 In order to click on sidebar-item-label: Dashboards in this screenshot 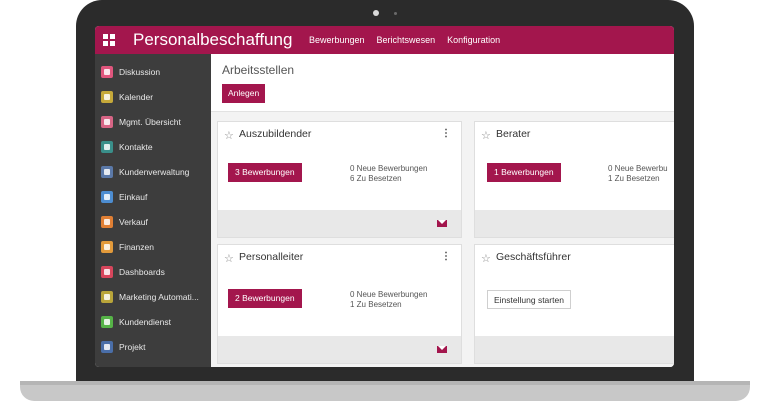, I will do `click(142, 272)`.